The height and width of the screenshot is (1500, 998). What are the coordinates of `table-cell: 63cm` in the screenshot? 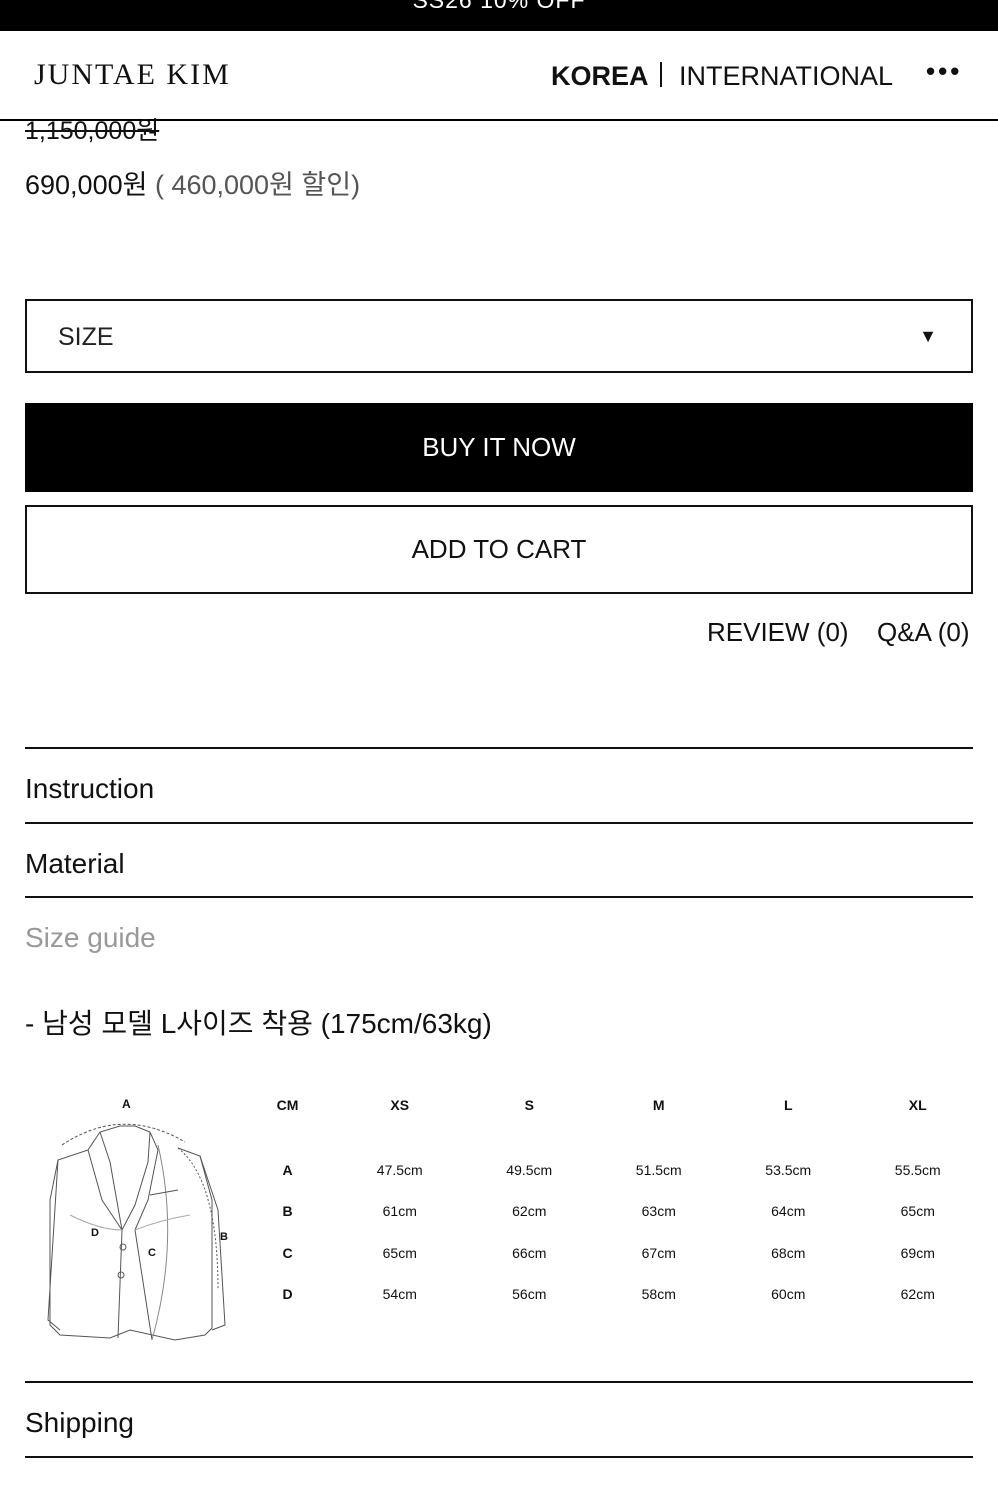 It's located at (658, 1211).